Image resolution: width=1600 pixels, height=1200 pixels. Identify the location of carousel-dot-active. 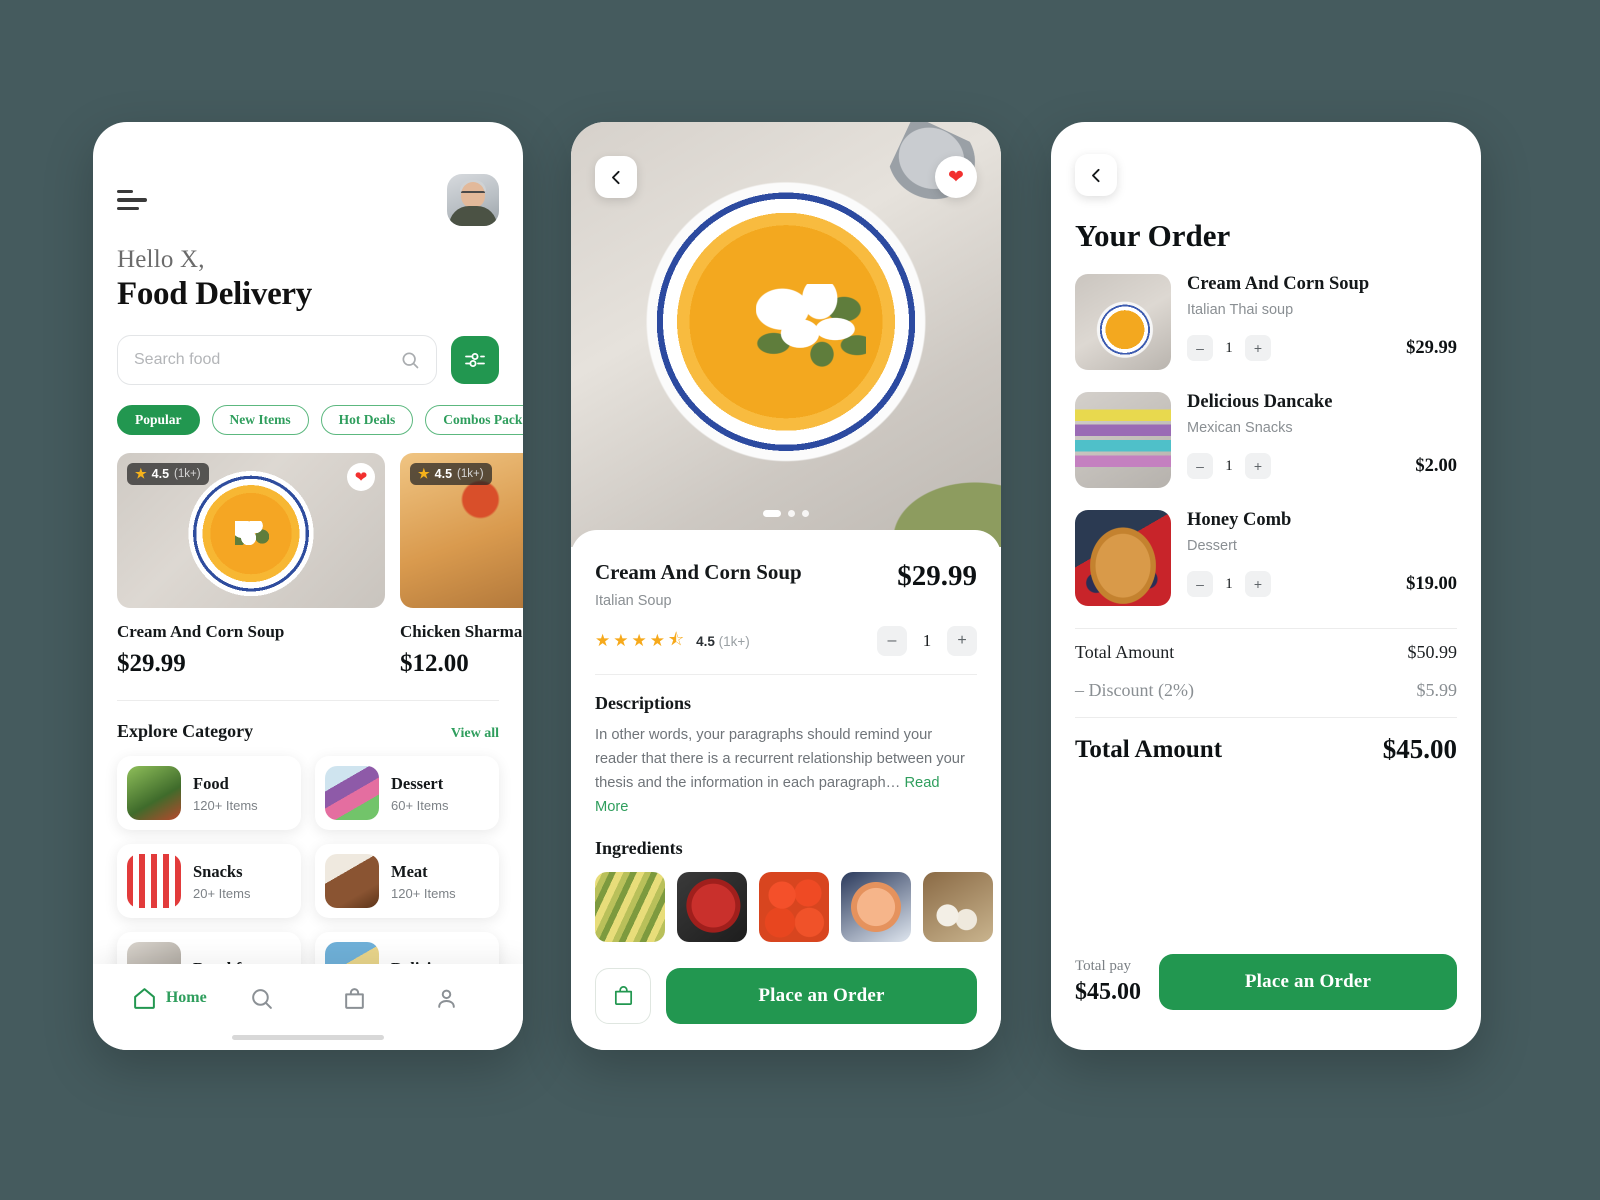
(772, 513).